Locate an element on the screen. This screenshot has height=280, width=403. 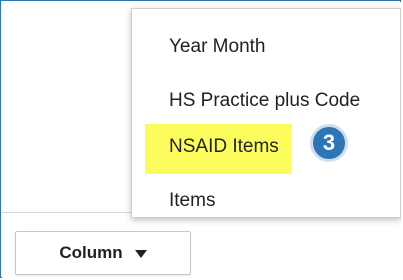
menu-item-label: Items is located at coordinates (192, 200).